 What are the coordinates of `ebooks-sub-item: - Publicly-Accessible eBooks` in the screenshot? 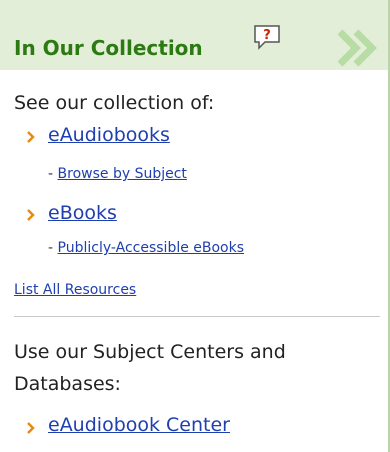 It's located at (146, 248).